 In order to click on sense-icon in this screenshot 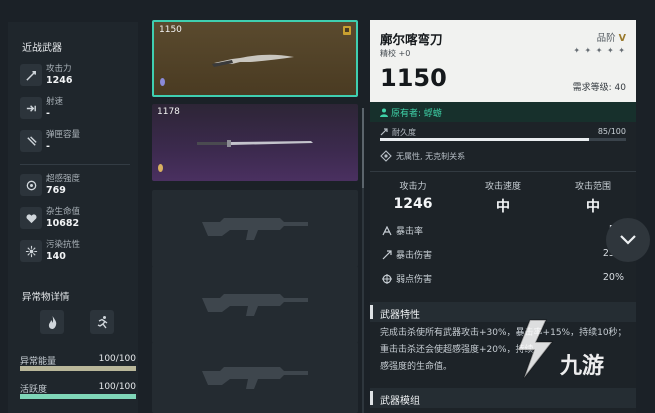, I will do `click(31, 185)`.